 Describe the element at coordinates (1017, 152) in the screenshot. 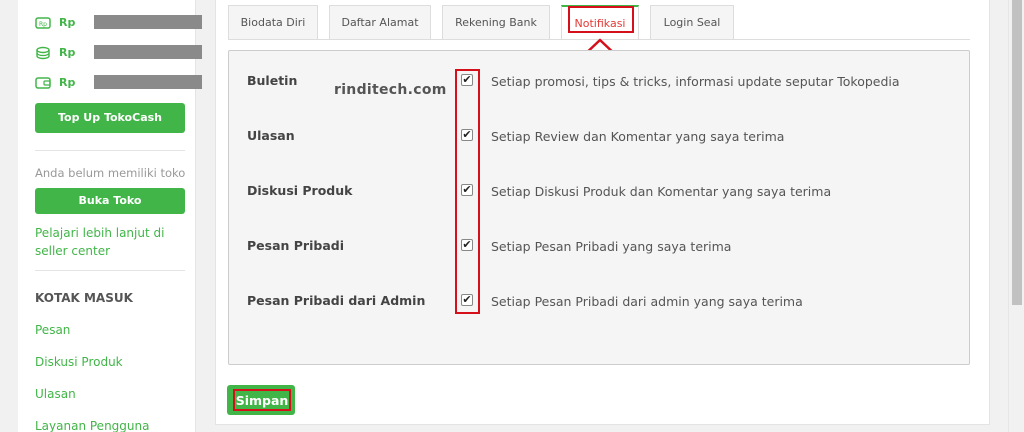

I see `scrollbar-thumb` at that location.